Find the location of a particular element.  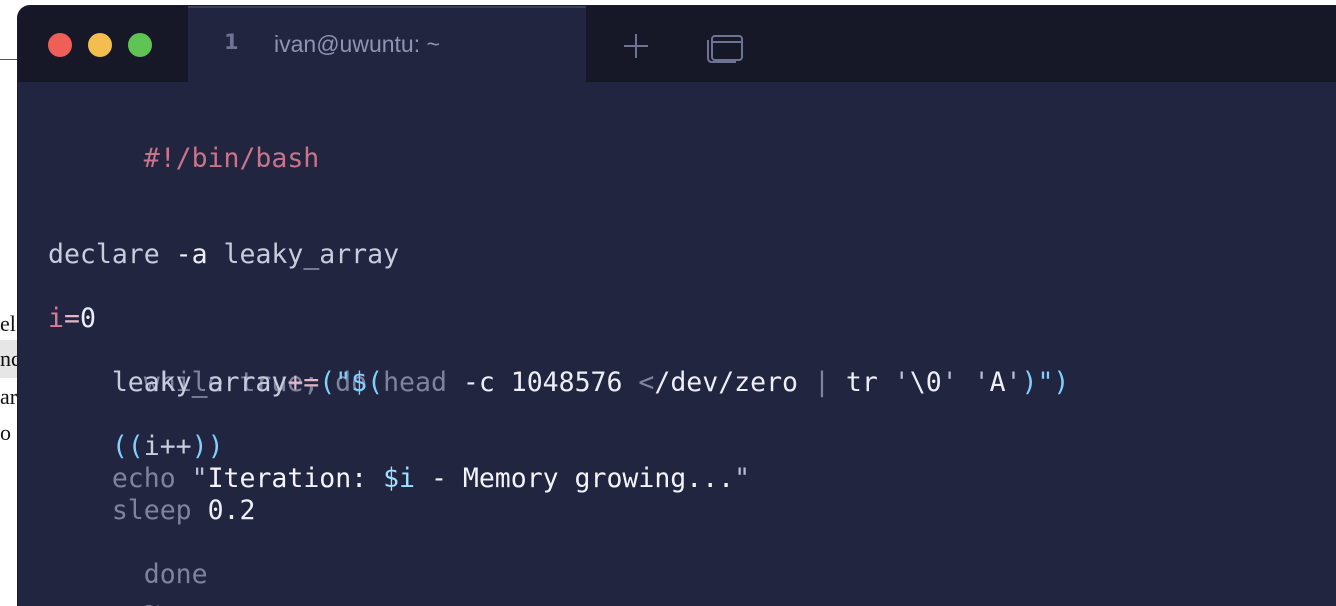

command: head is located at coordinates (415, 382).